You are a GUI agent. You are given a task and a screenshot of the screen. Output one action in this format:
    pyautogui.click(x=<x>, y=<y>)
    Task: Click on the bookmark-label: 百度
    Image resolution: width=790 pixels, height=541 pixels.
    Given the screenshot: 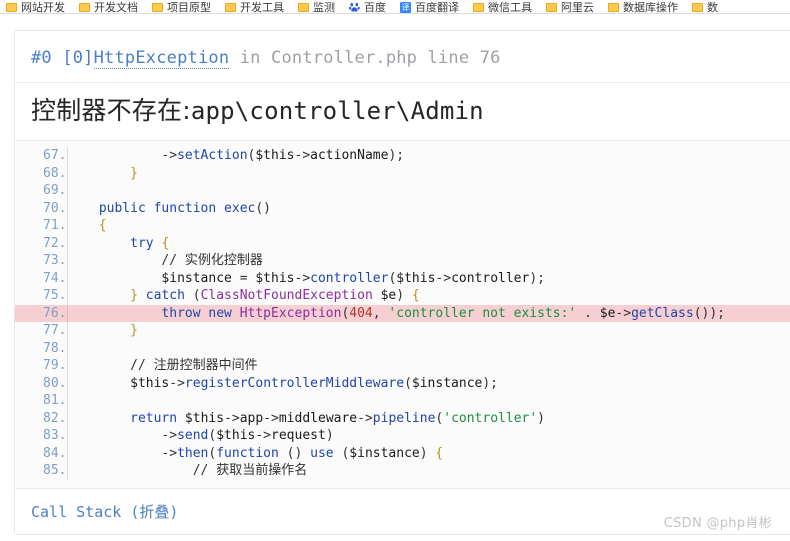 What is the action you would take?
    pyautogui.click(x=375, y=7)
    